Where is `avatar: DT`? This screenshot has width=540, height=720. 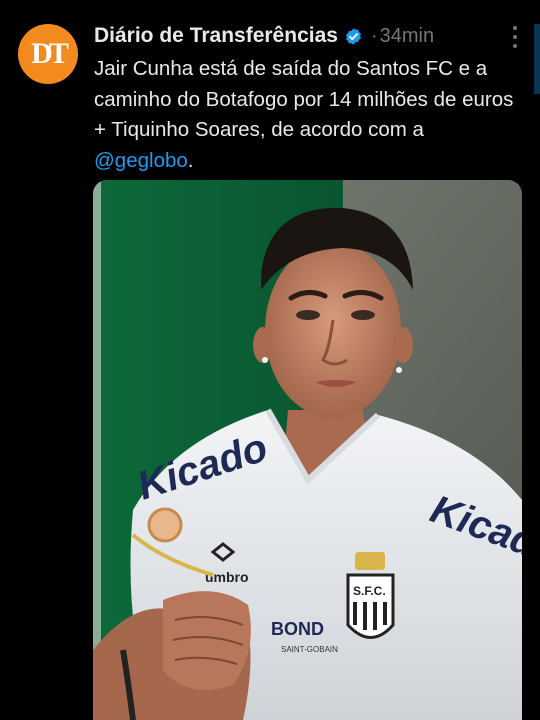
avatar: DT is located at coordinates (48, 54).